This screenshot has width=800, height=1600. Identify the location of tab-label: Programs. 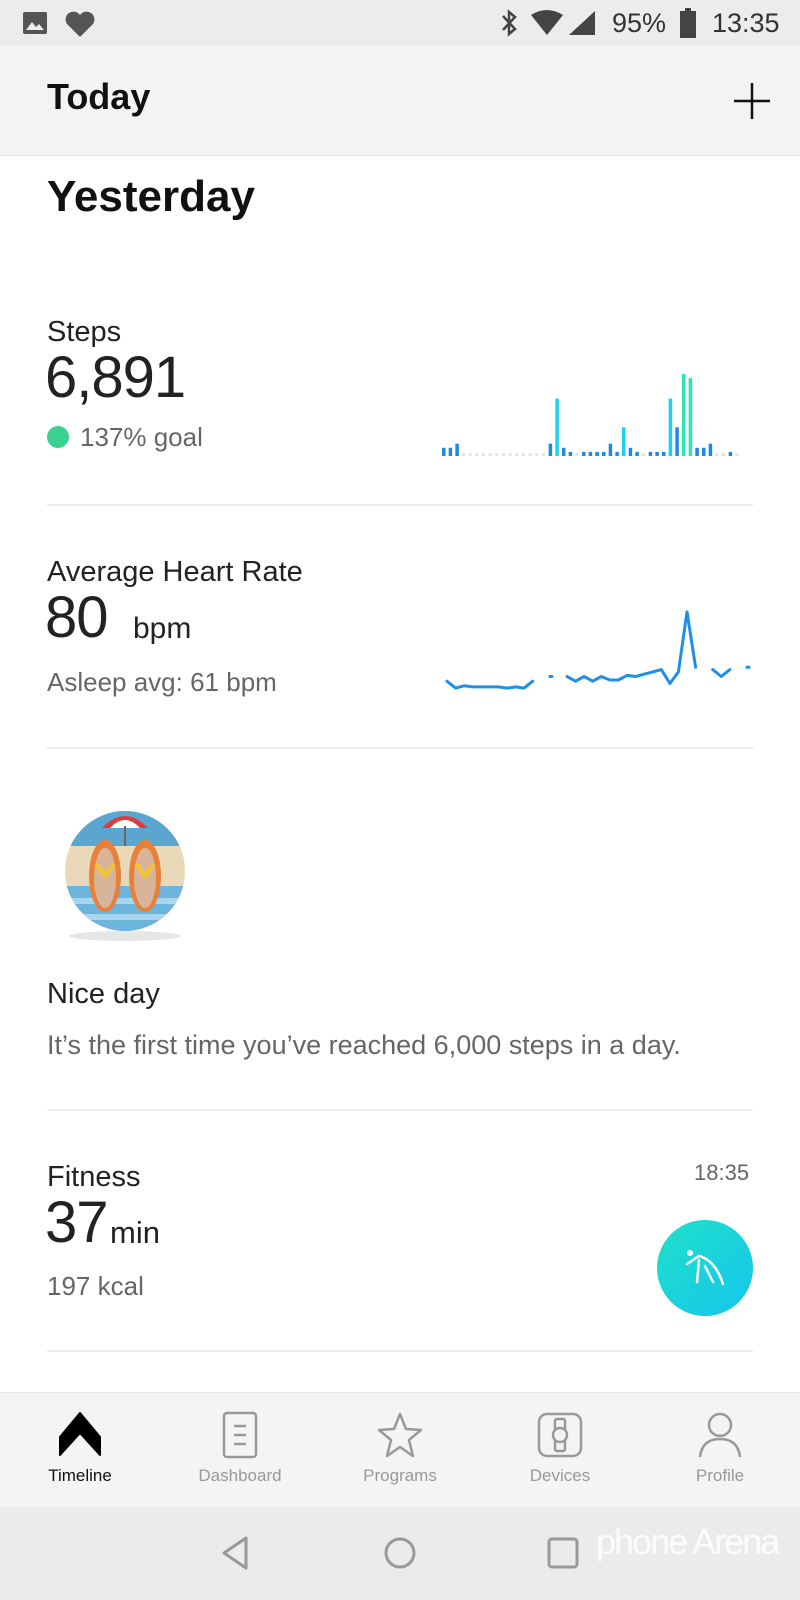
(400, 1475).